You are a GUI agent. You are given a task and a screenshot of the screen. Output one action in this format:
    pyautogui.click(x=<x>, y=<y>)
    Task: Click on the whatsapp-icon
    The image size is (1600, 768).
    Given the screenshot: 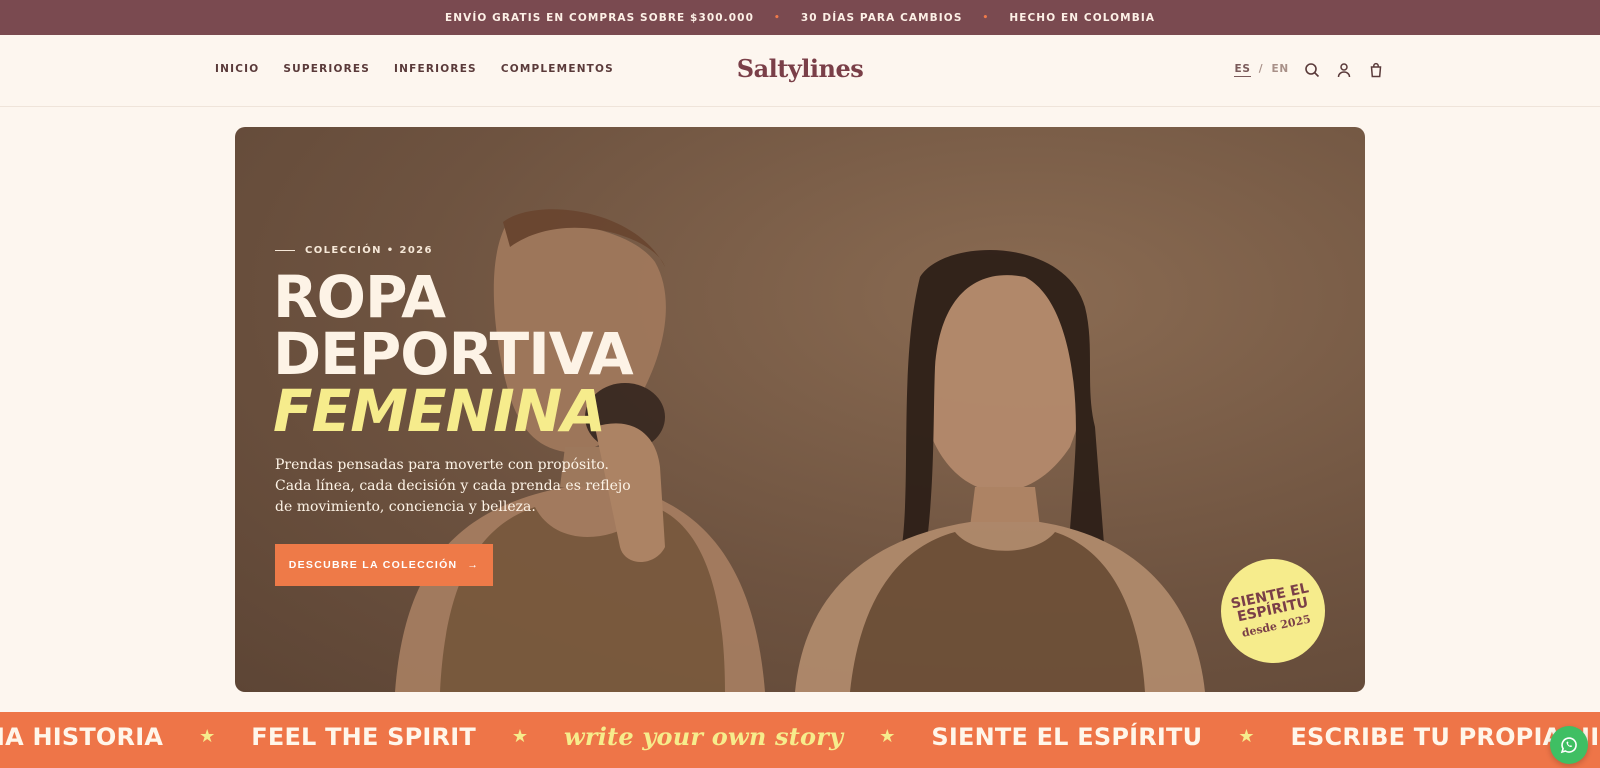 What is the action you would take?
    pyautogui.click(x=1568, y=745)
    